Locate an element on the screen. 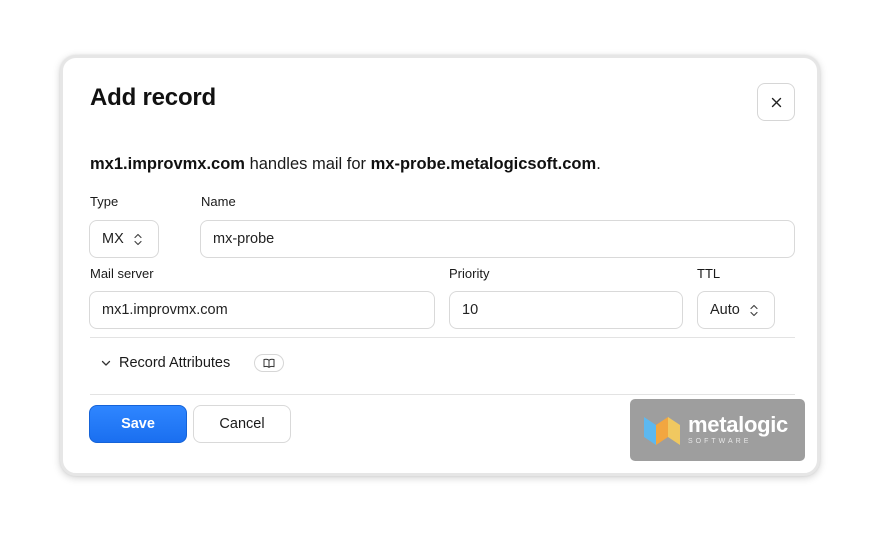 This screenshot has height=541, width=880. mail-server-label: Mail server is located at coordinates (122, 273).